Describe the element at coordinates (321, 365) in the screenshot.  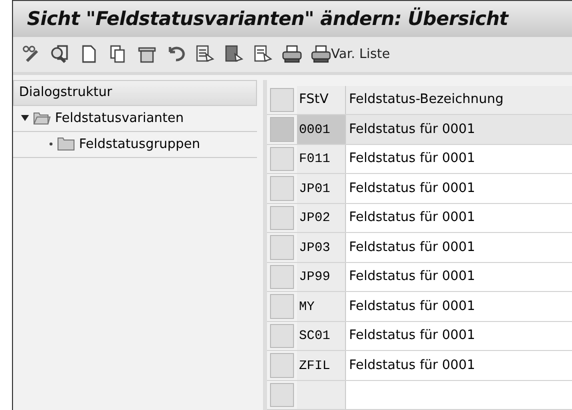
I see `table-cell: ZFIL` at that location.